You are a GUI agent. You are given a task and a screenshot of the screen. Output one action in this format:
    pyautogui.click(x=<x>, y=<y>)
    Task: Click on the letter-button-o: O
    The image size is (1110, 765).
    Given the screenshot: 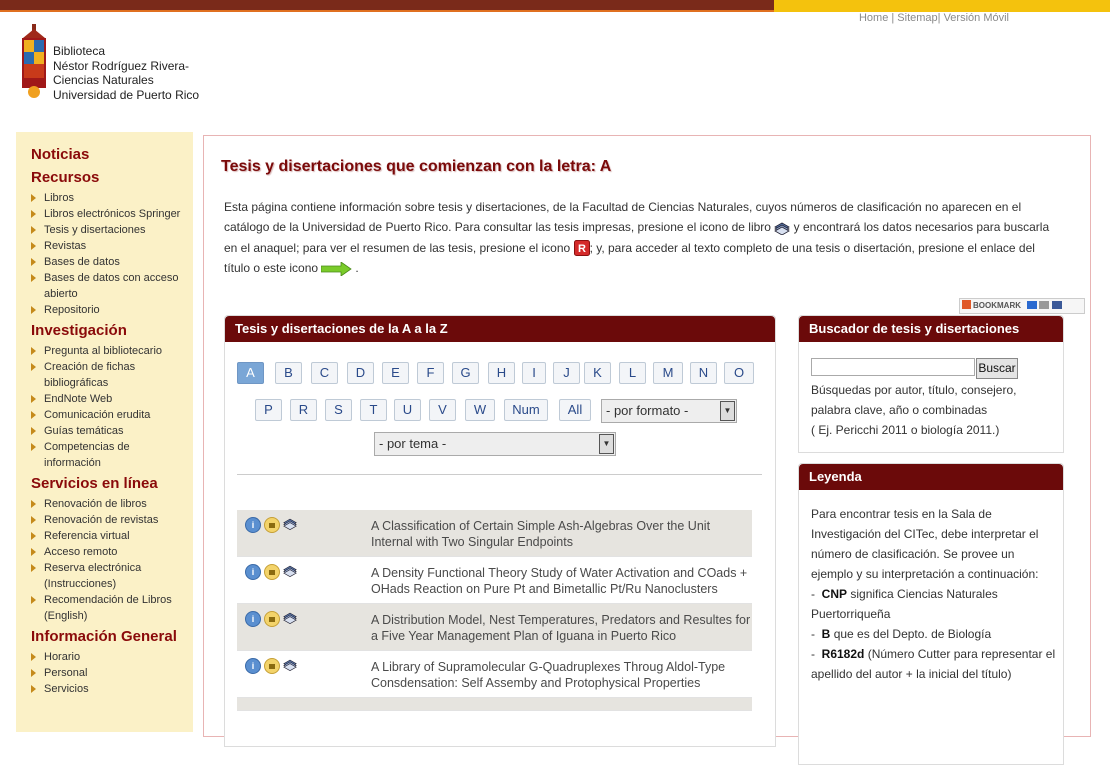 What is the action you would take?
    pyautogui.click(x=739, y=373)
    